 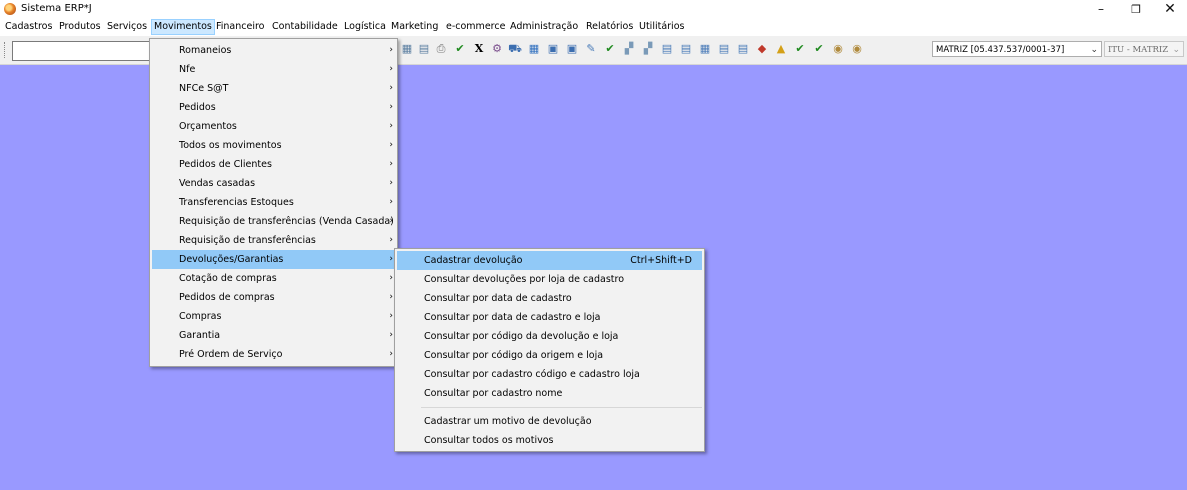 I want to click on menu-item-pedidos: Pedidos ›, so click(x=273, y=107).